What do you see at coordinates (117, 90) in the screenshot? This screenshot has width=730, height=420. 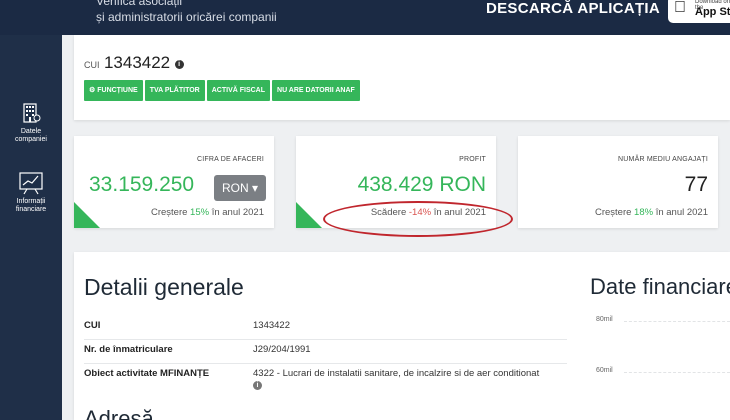 I see `status-badge-label: FUNCȚIUNE` at bounding box center [117, 90].